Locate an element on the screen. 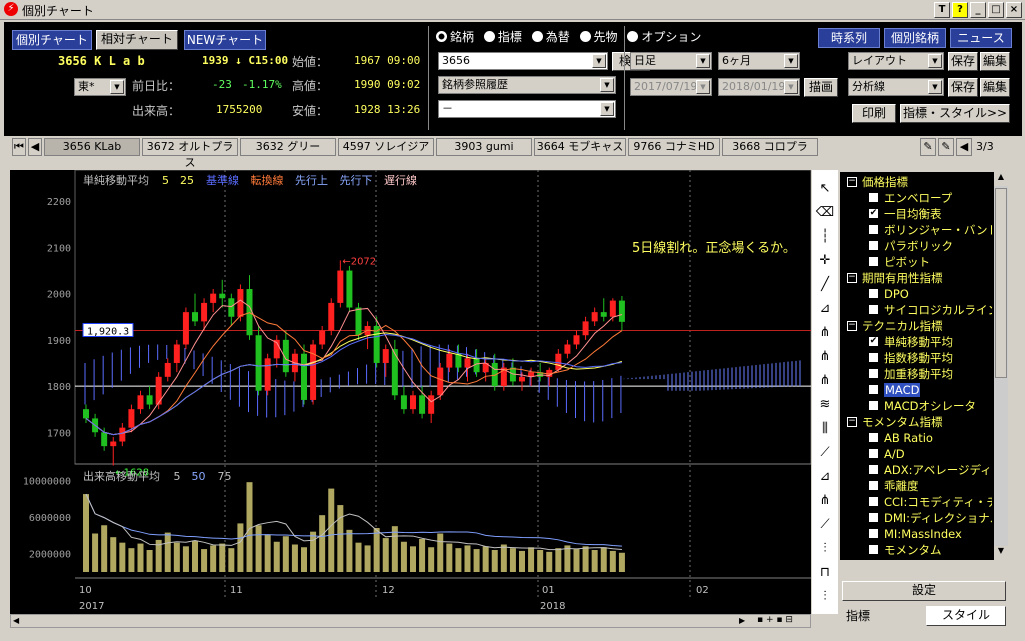 The width and height of the screenshot is (1025, 641). scroll-left-icon: ◀ is located at coordinates (16, 620).